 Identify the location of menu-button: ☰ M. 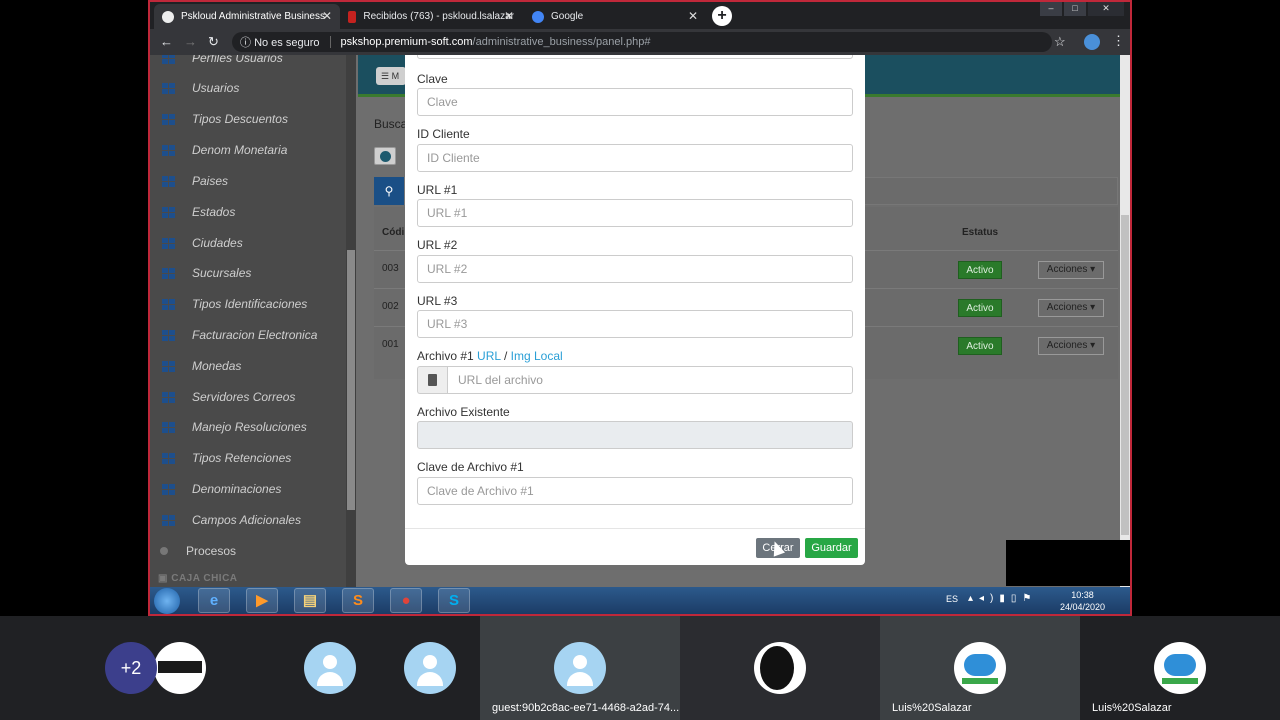
(391, 76).